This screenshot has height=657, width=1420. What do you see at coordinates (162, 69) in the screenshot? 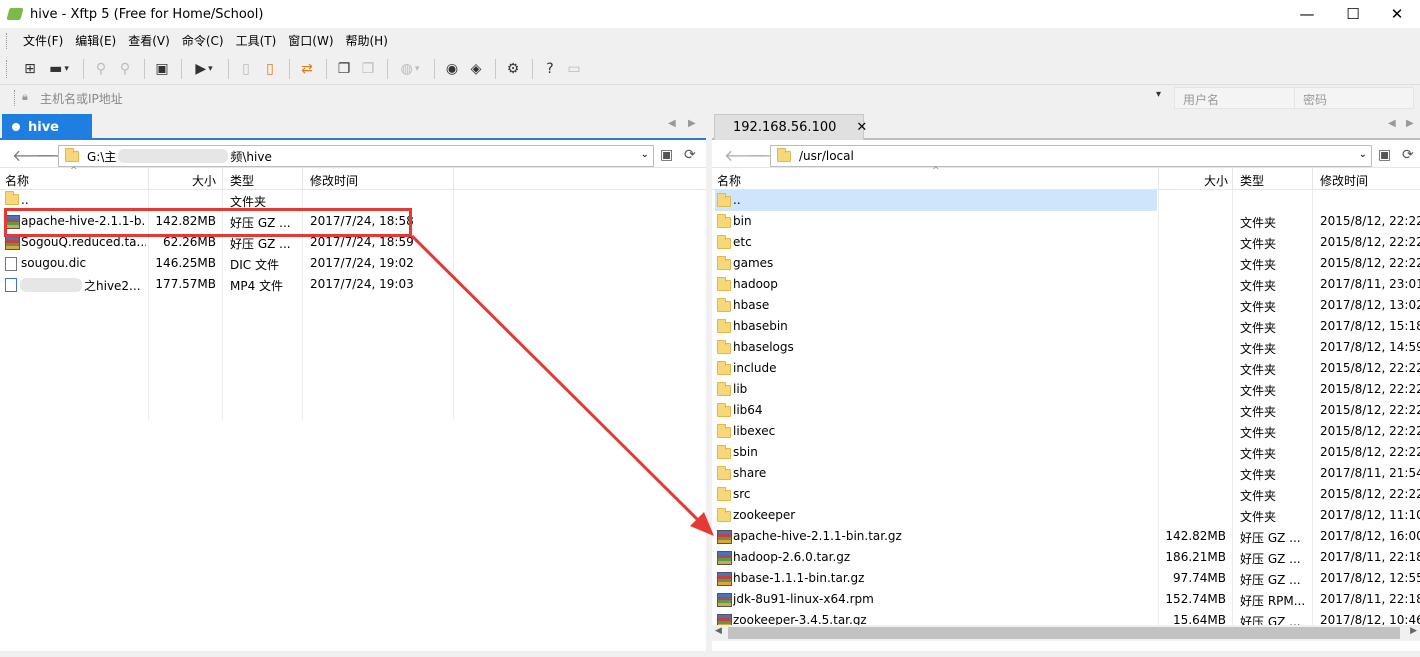
I see `properties-icon: ▣` at bounding box center [162, 69].